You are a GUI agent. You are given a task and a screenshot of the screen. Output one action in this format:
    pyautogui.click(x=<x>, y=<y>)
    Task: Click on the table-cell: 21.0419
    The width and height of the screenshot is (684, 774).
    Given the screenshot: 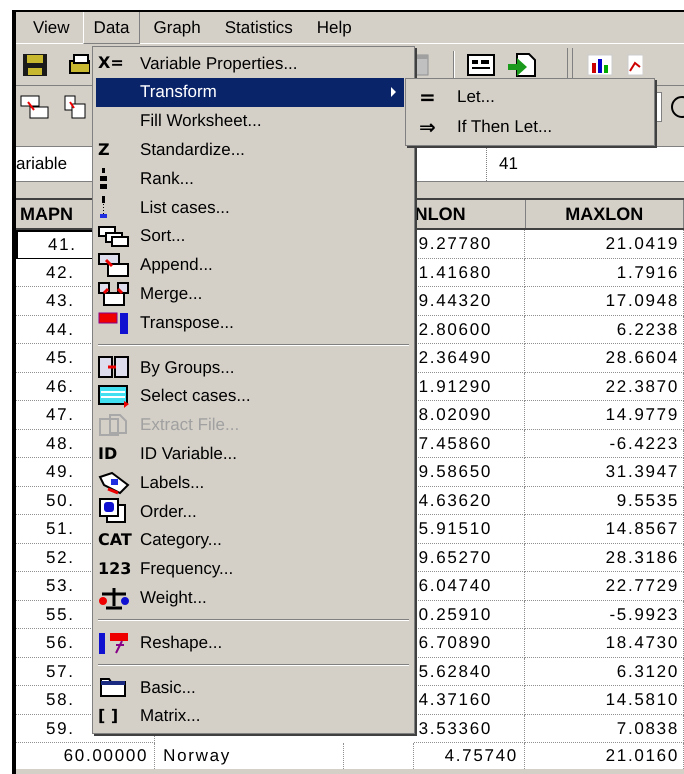 What is the action you would take?
    pyautogui.click(x=604, y=244)
    